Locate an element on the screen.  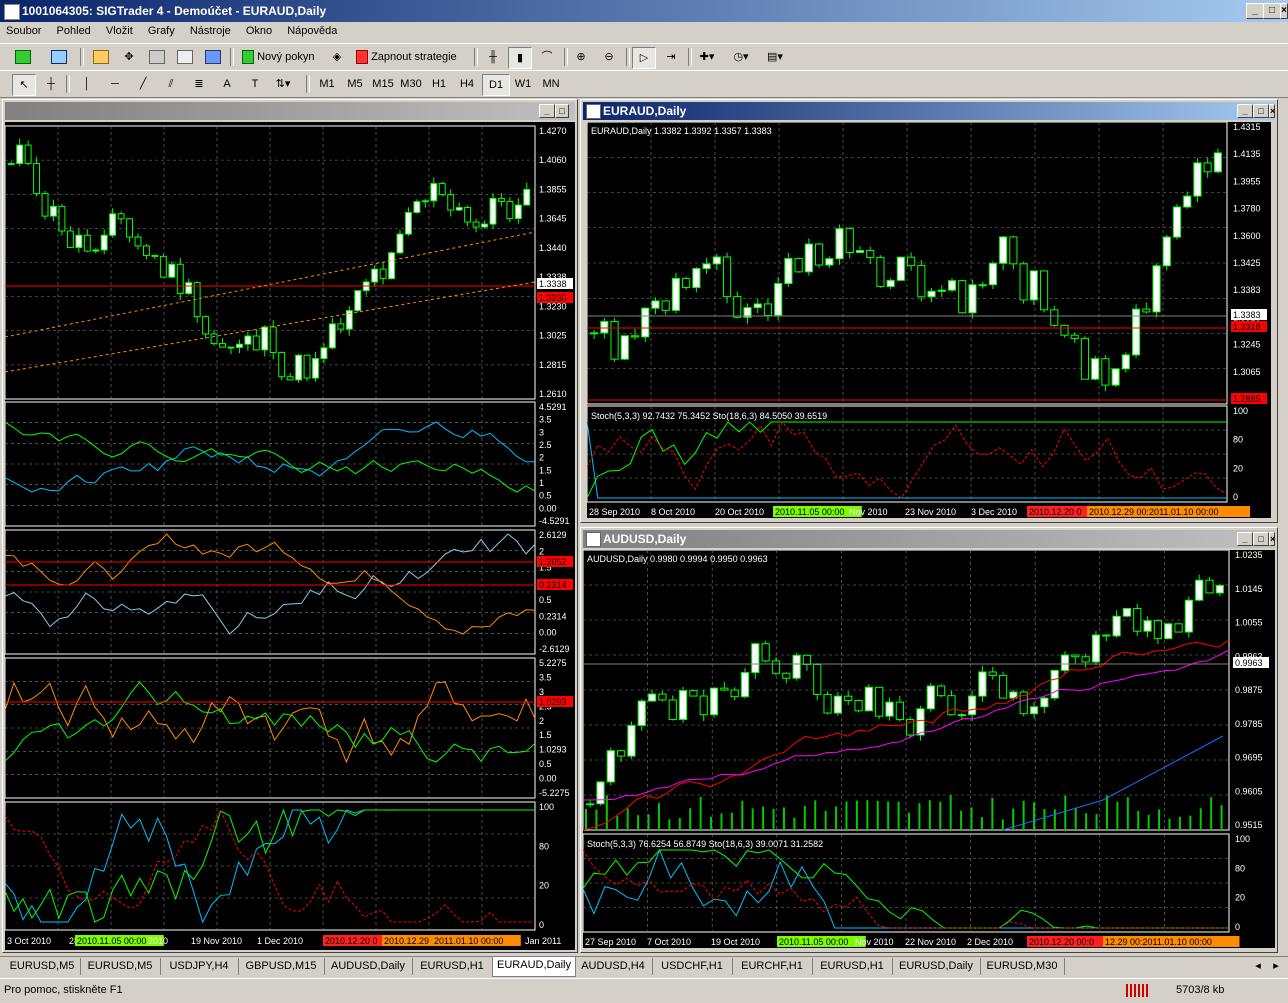
euraud-titlebar: EURAUD,Daily _ □ × is located at coordinates (929, 111).